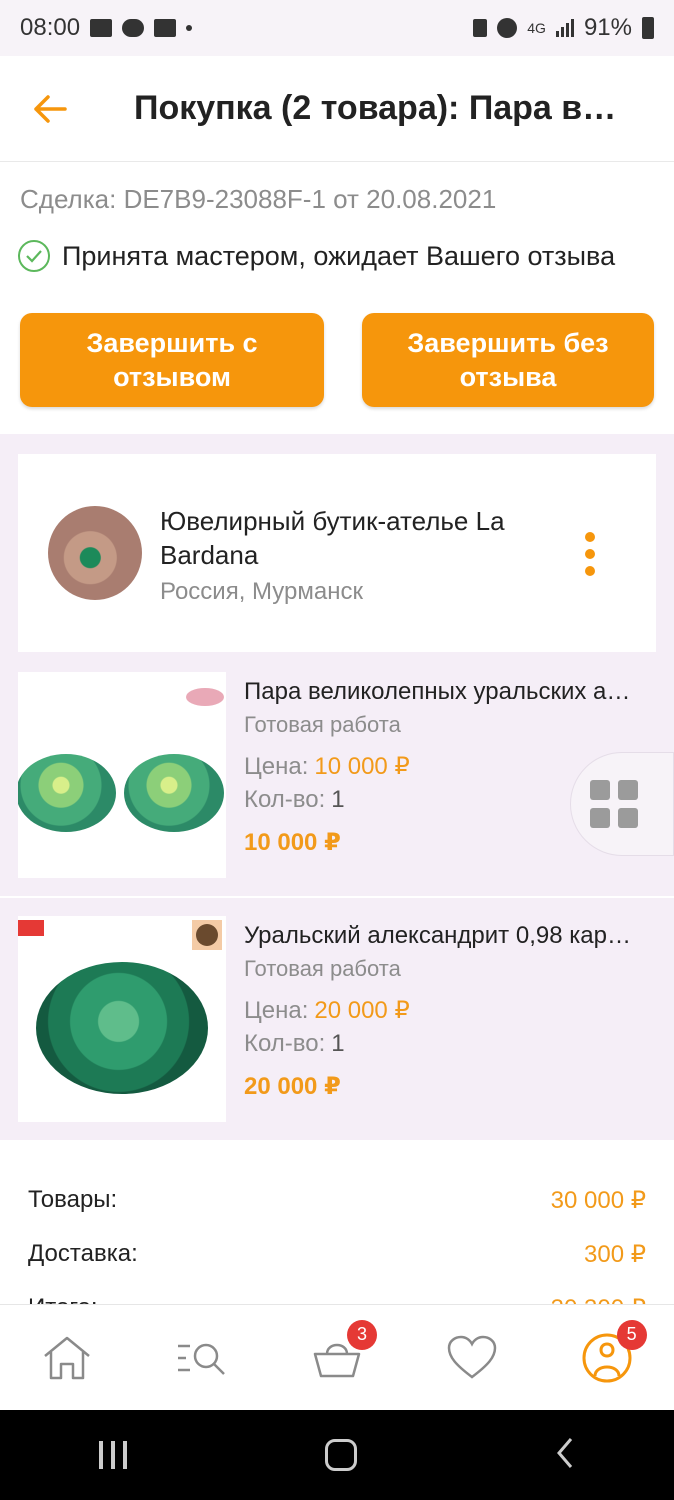  Describe the element at coordinates (342, 1353) in the screenshot. I see `nav-cart: 3` at that location.